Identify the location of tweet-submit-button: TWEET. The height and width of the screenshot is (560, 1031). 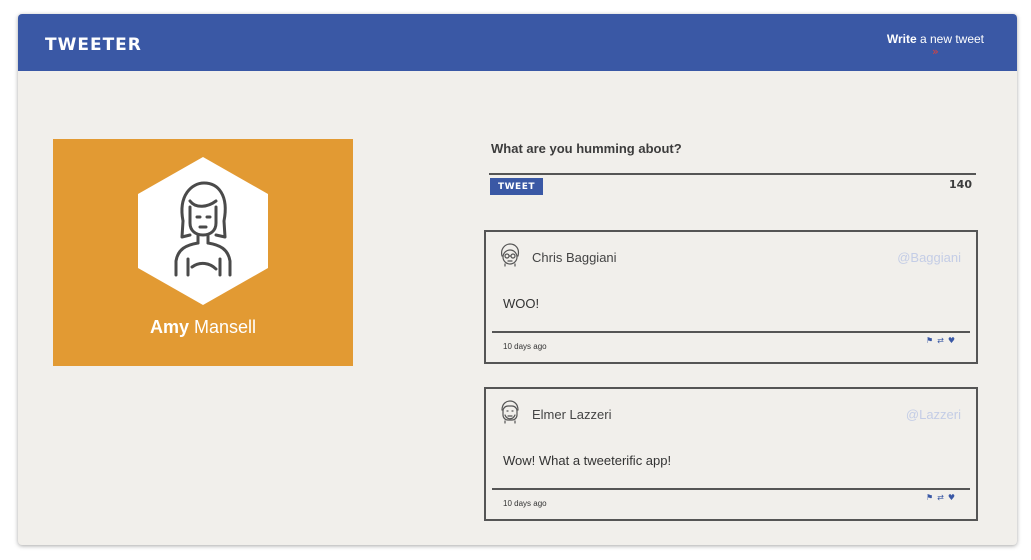
(516, 186).